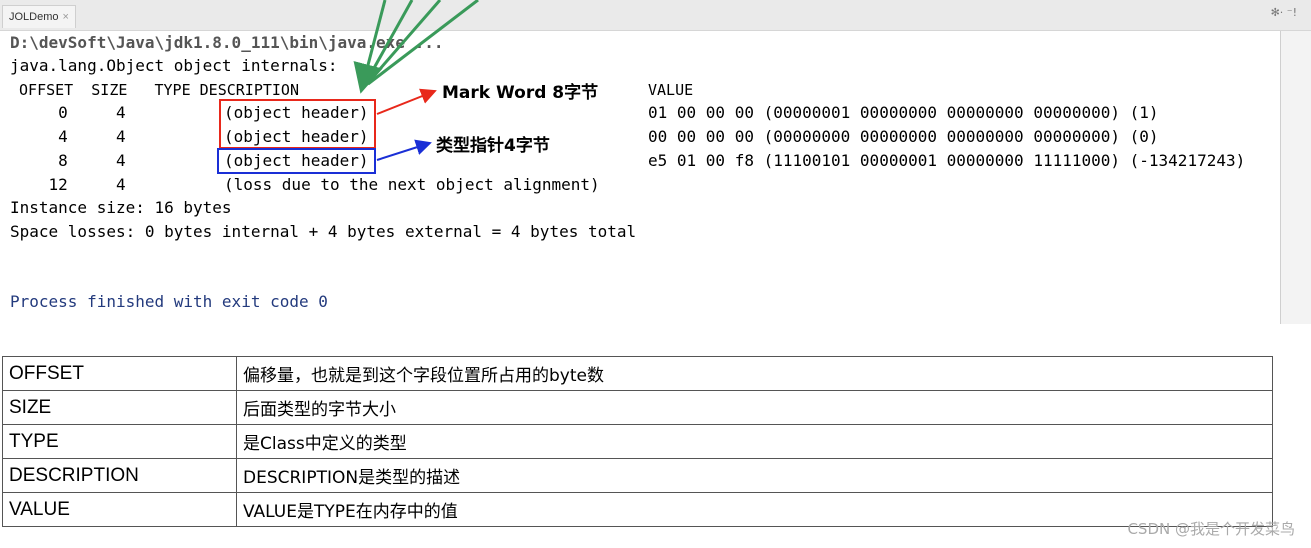 The width and height of the screenshot is (1311, 548). Describe the element at coordinates (119, 441) in the screenshot. I see `table-key: TYPE` at that location.